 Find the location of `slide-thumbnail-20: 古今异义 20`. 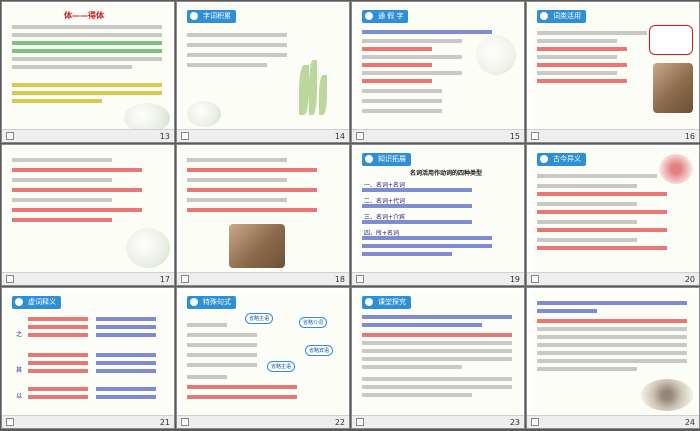

slide-thumbnail-20: 古今异义 20 is located at coordinates (613, 215).